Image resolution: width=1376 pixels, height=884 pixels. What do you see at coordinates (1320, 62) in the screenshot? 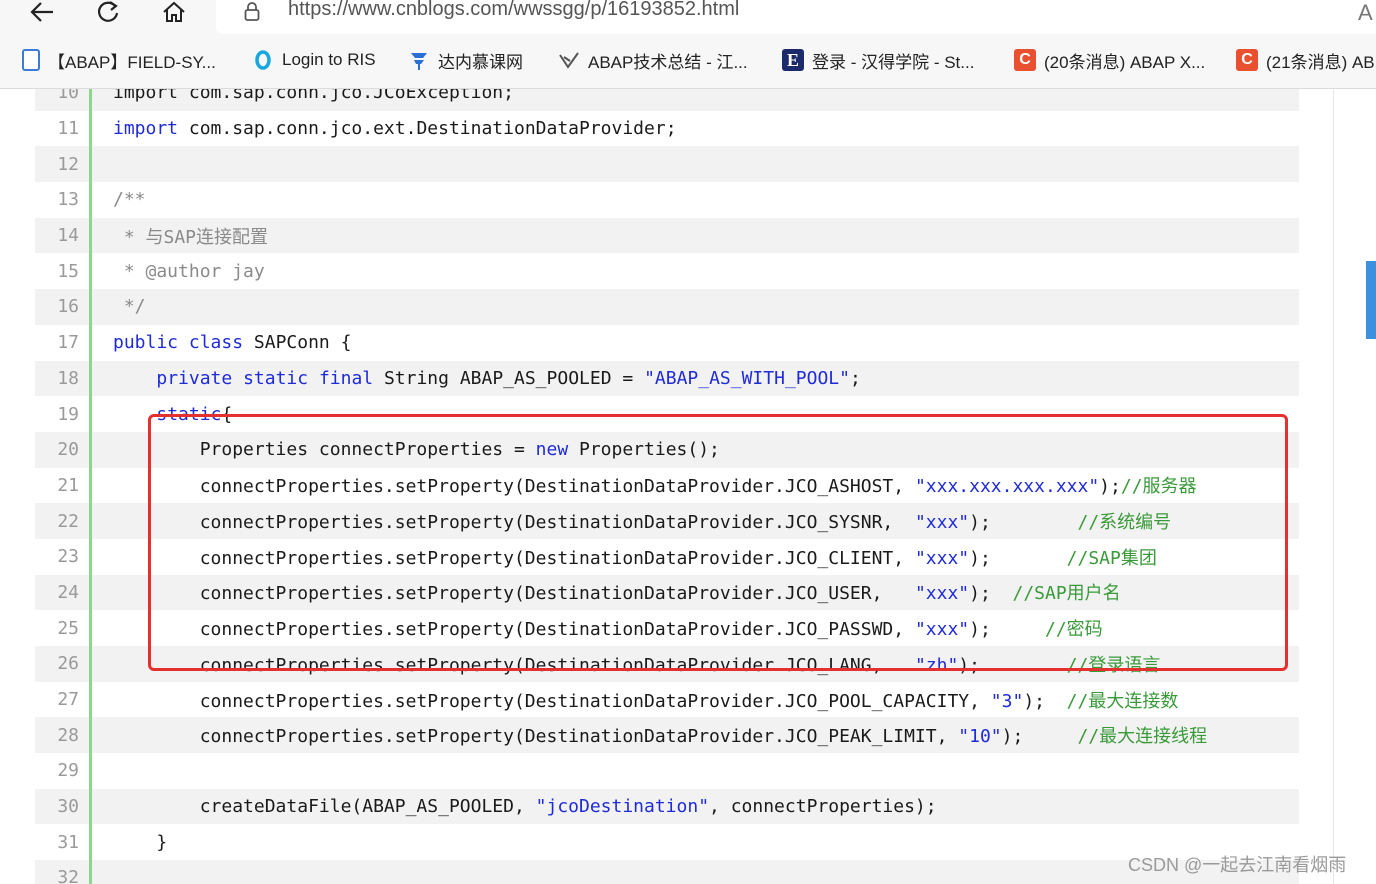
I see `bookmark-label: (21条消息) AB` at bounding box center [1320, 62].